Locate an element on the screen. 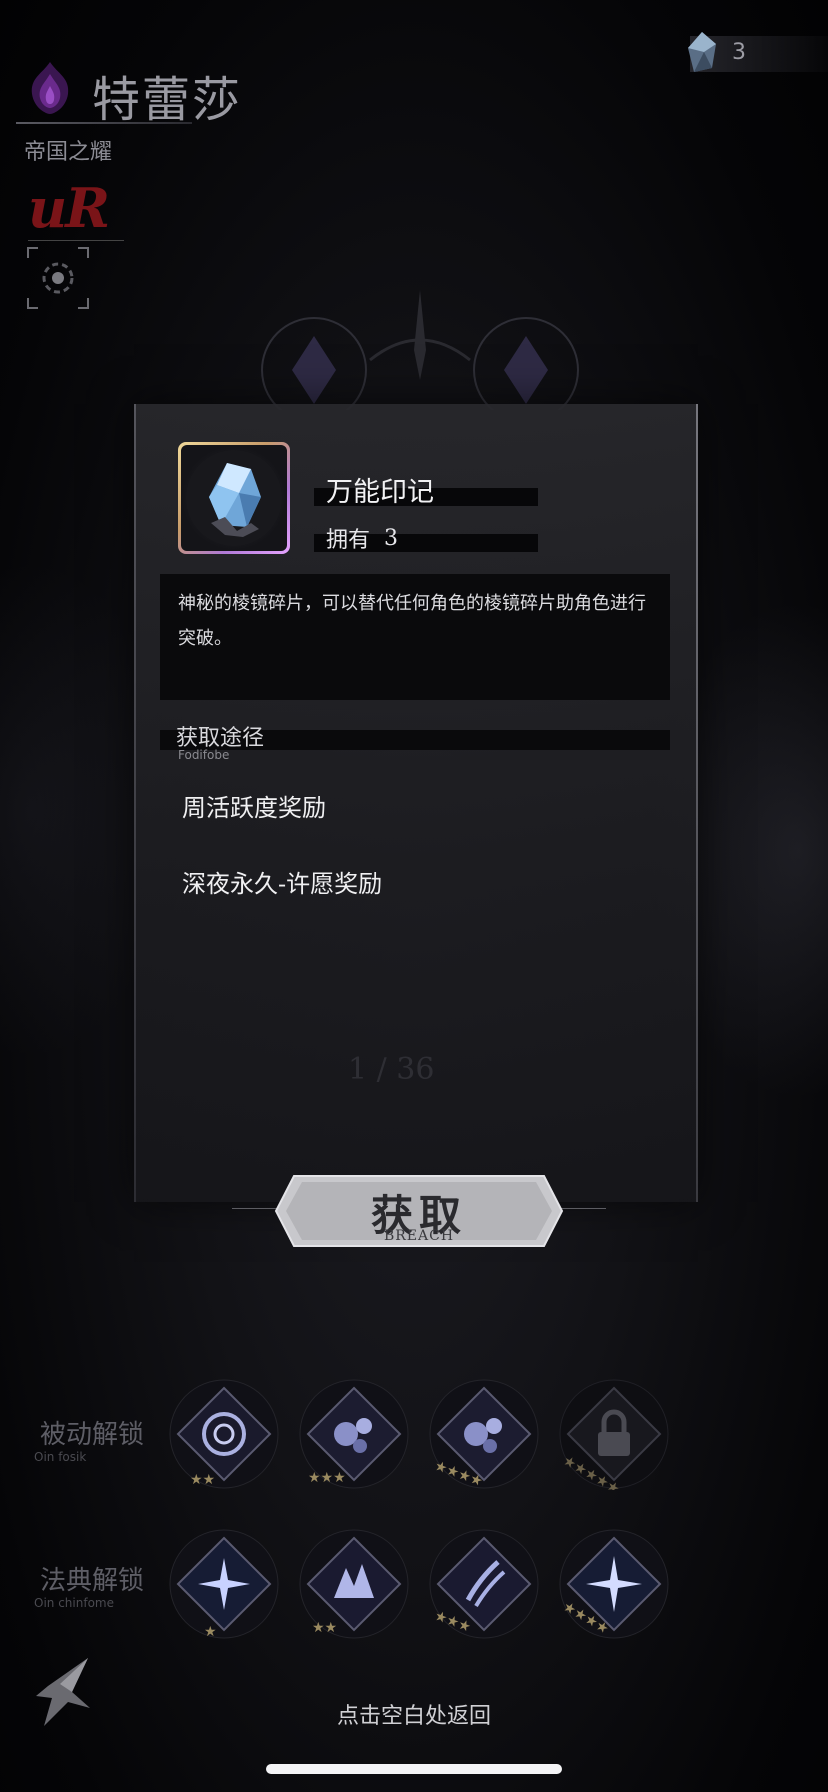  star-burst-skill-icon: ★★★★ is located at coordinates (614, 1584).